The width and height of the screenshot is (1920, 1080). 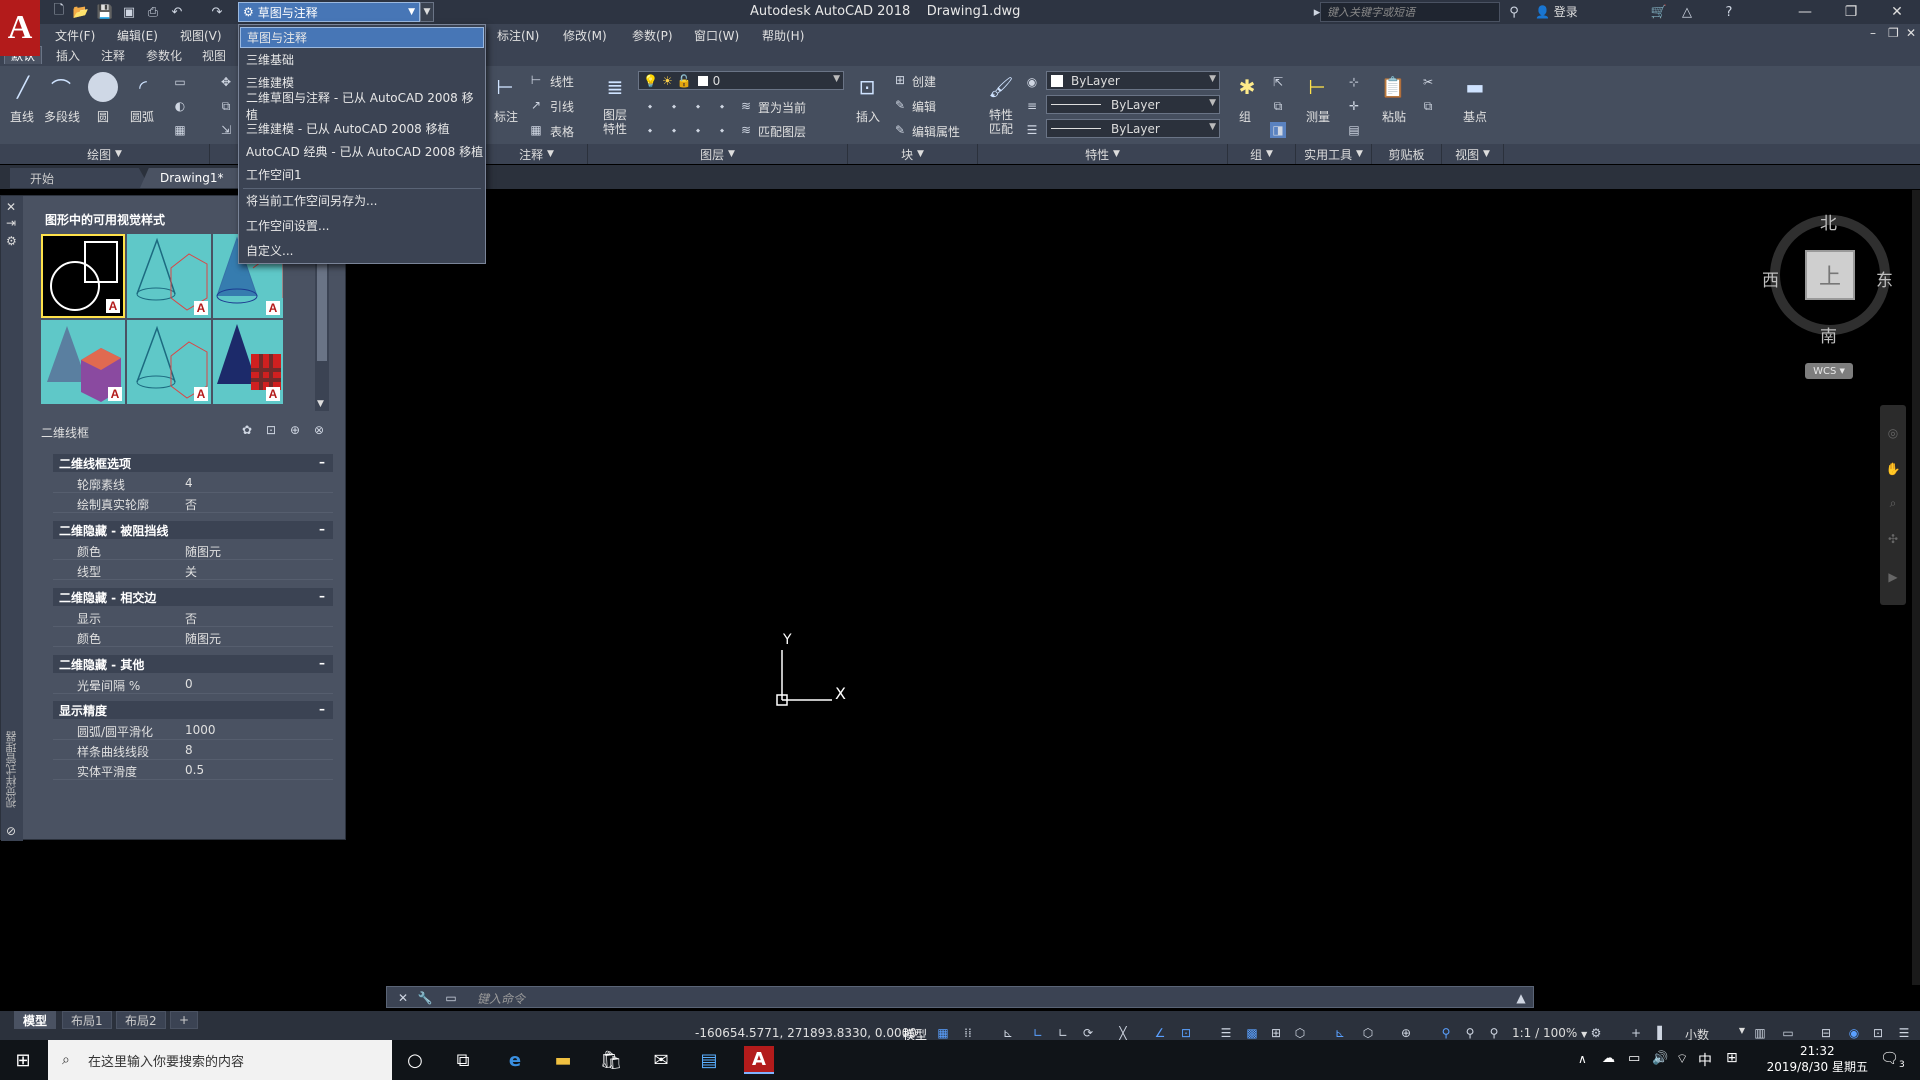 I want to click on cut-icon: ✂, so click(x=1428, y=82).